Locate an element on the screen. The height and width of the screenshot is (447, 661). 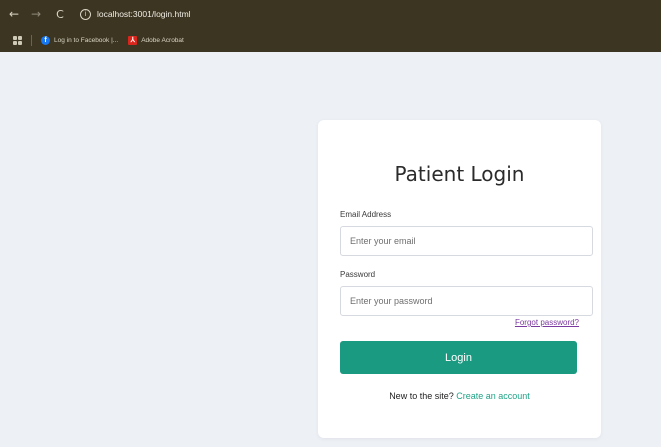
create-account-link: Create an account is located at coordinates (493, 396).